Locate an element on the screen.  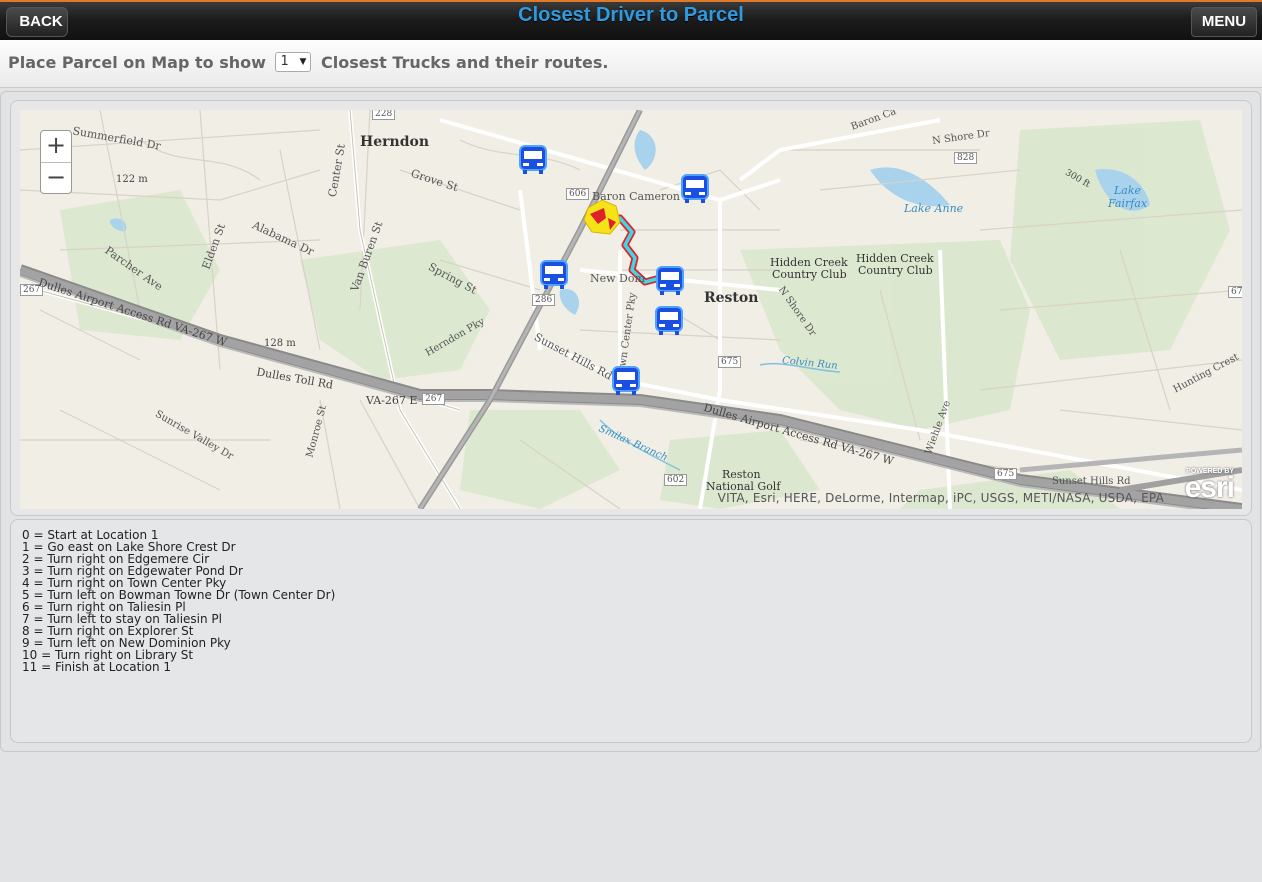
route-shield-675: 675 is located at coordinates (730, 362).